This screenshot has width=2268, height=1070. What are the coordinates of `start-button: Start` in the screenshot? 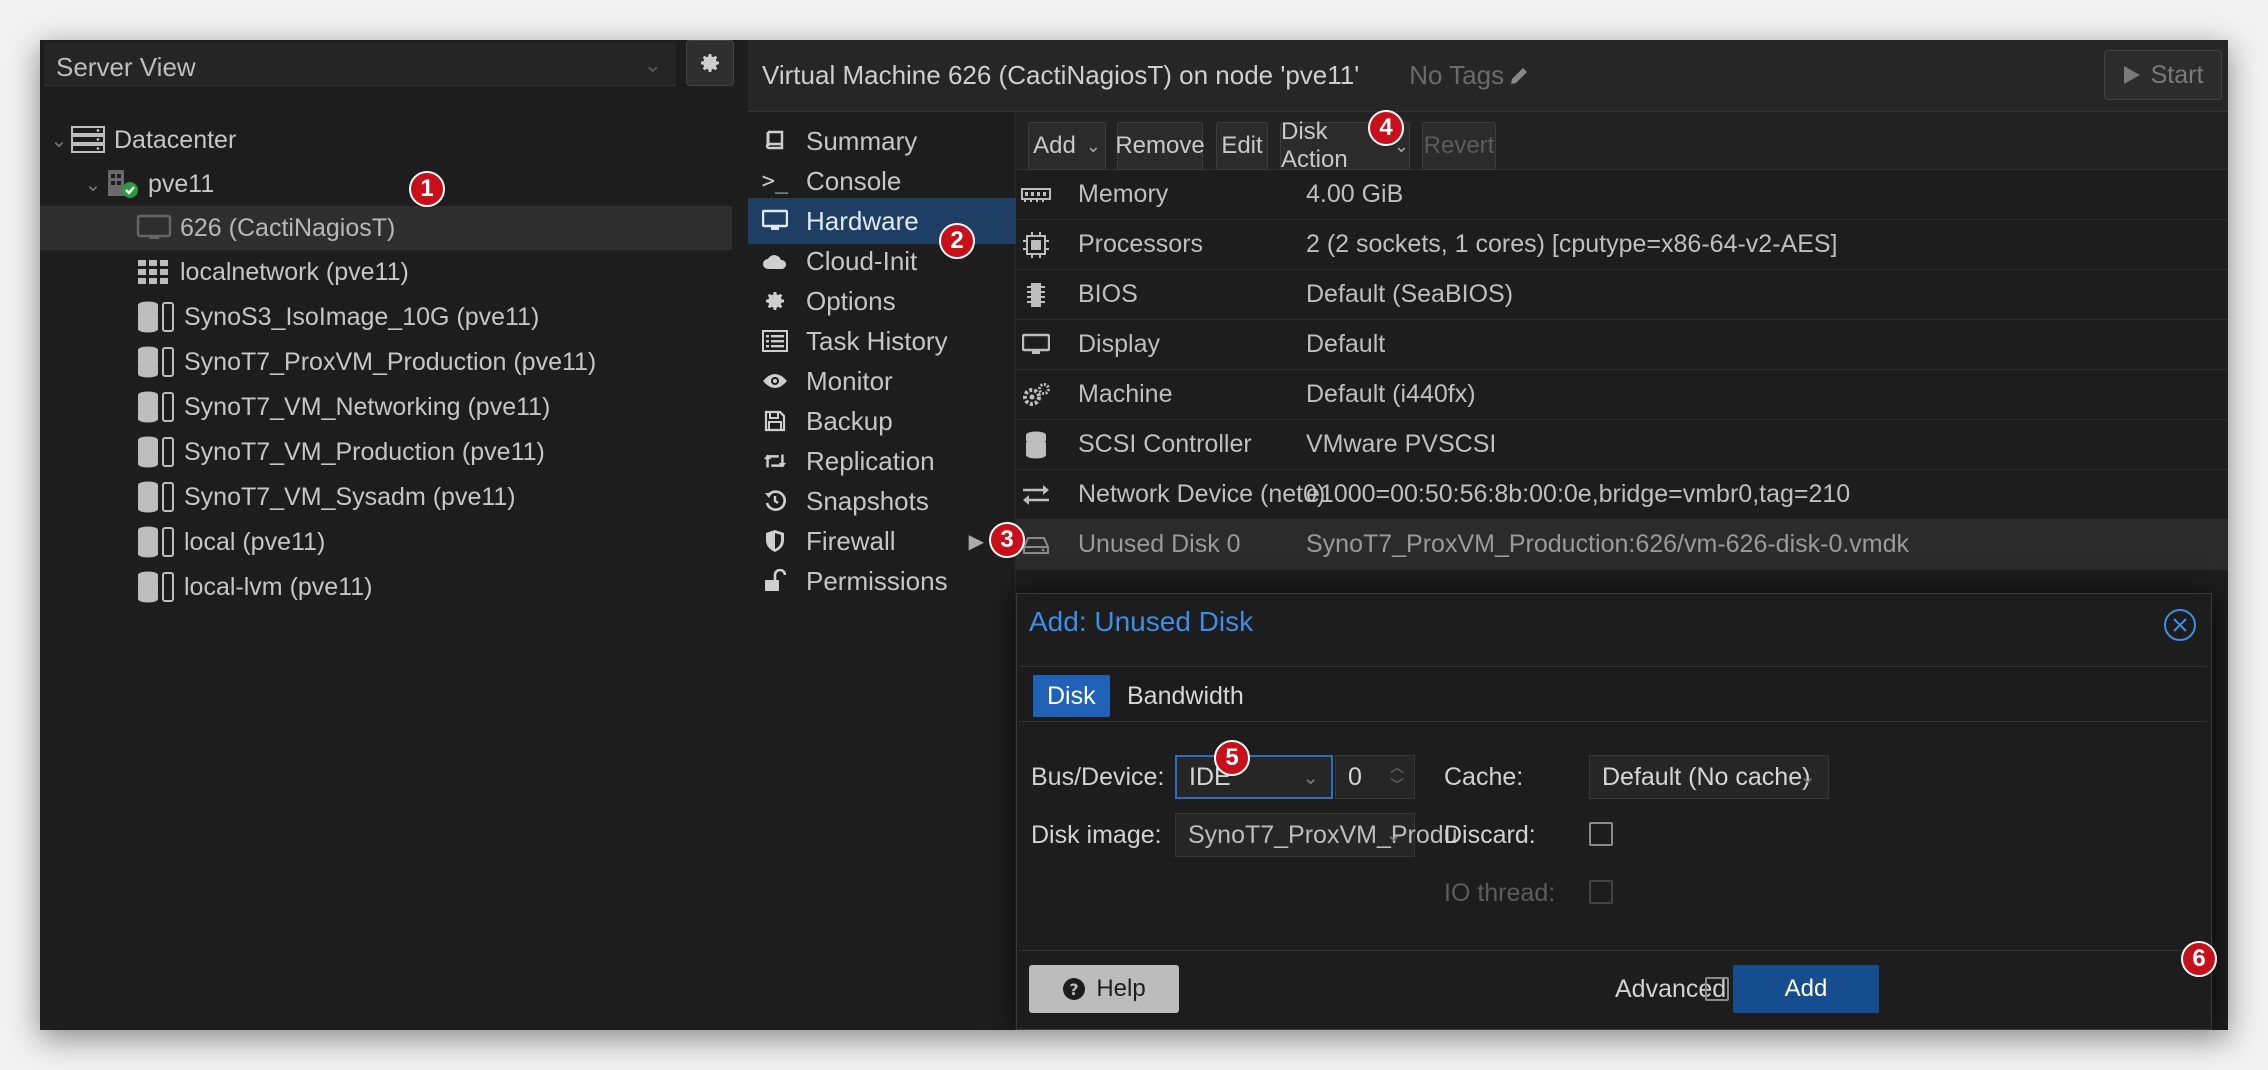 It's located at (2163, 75).